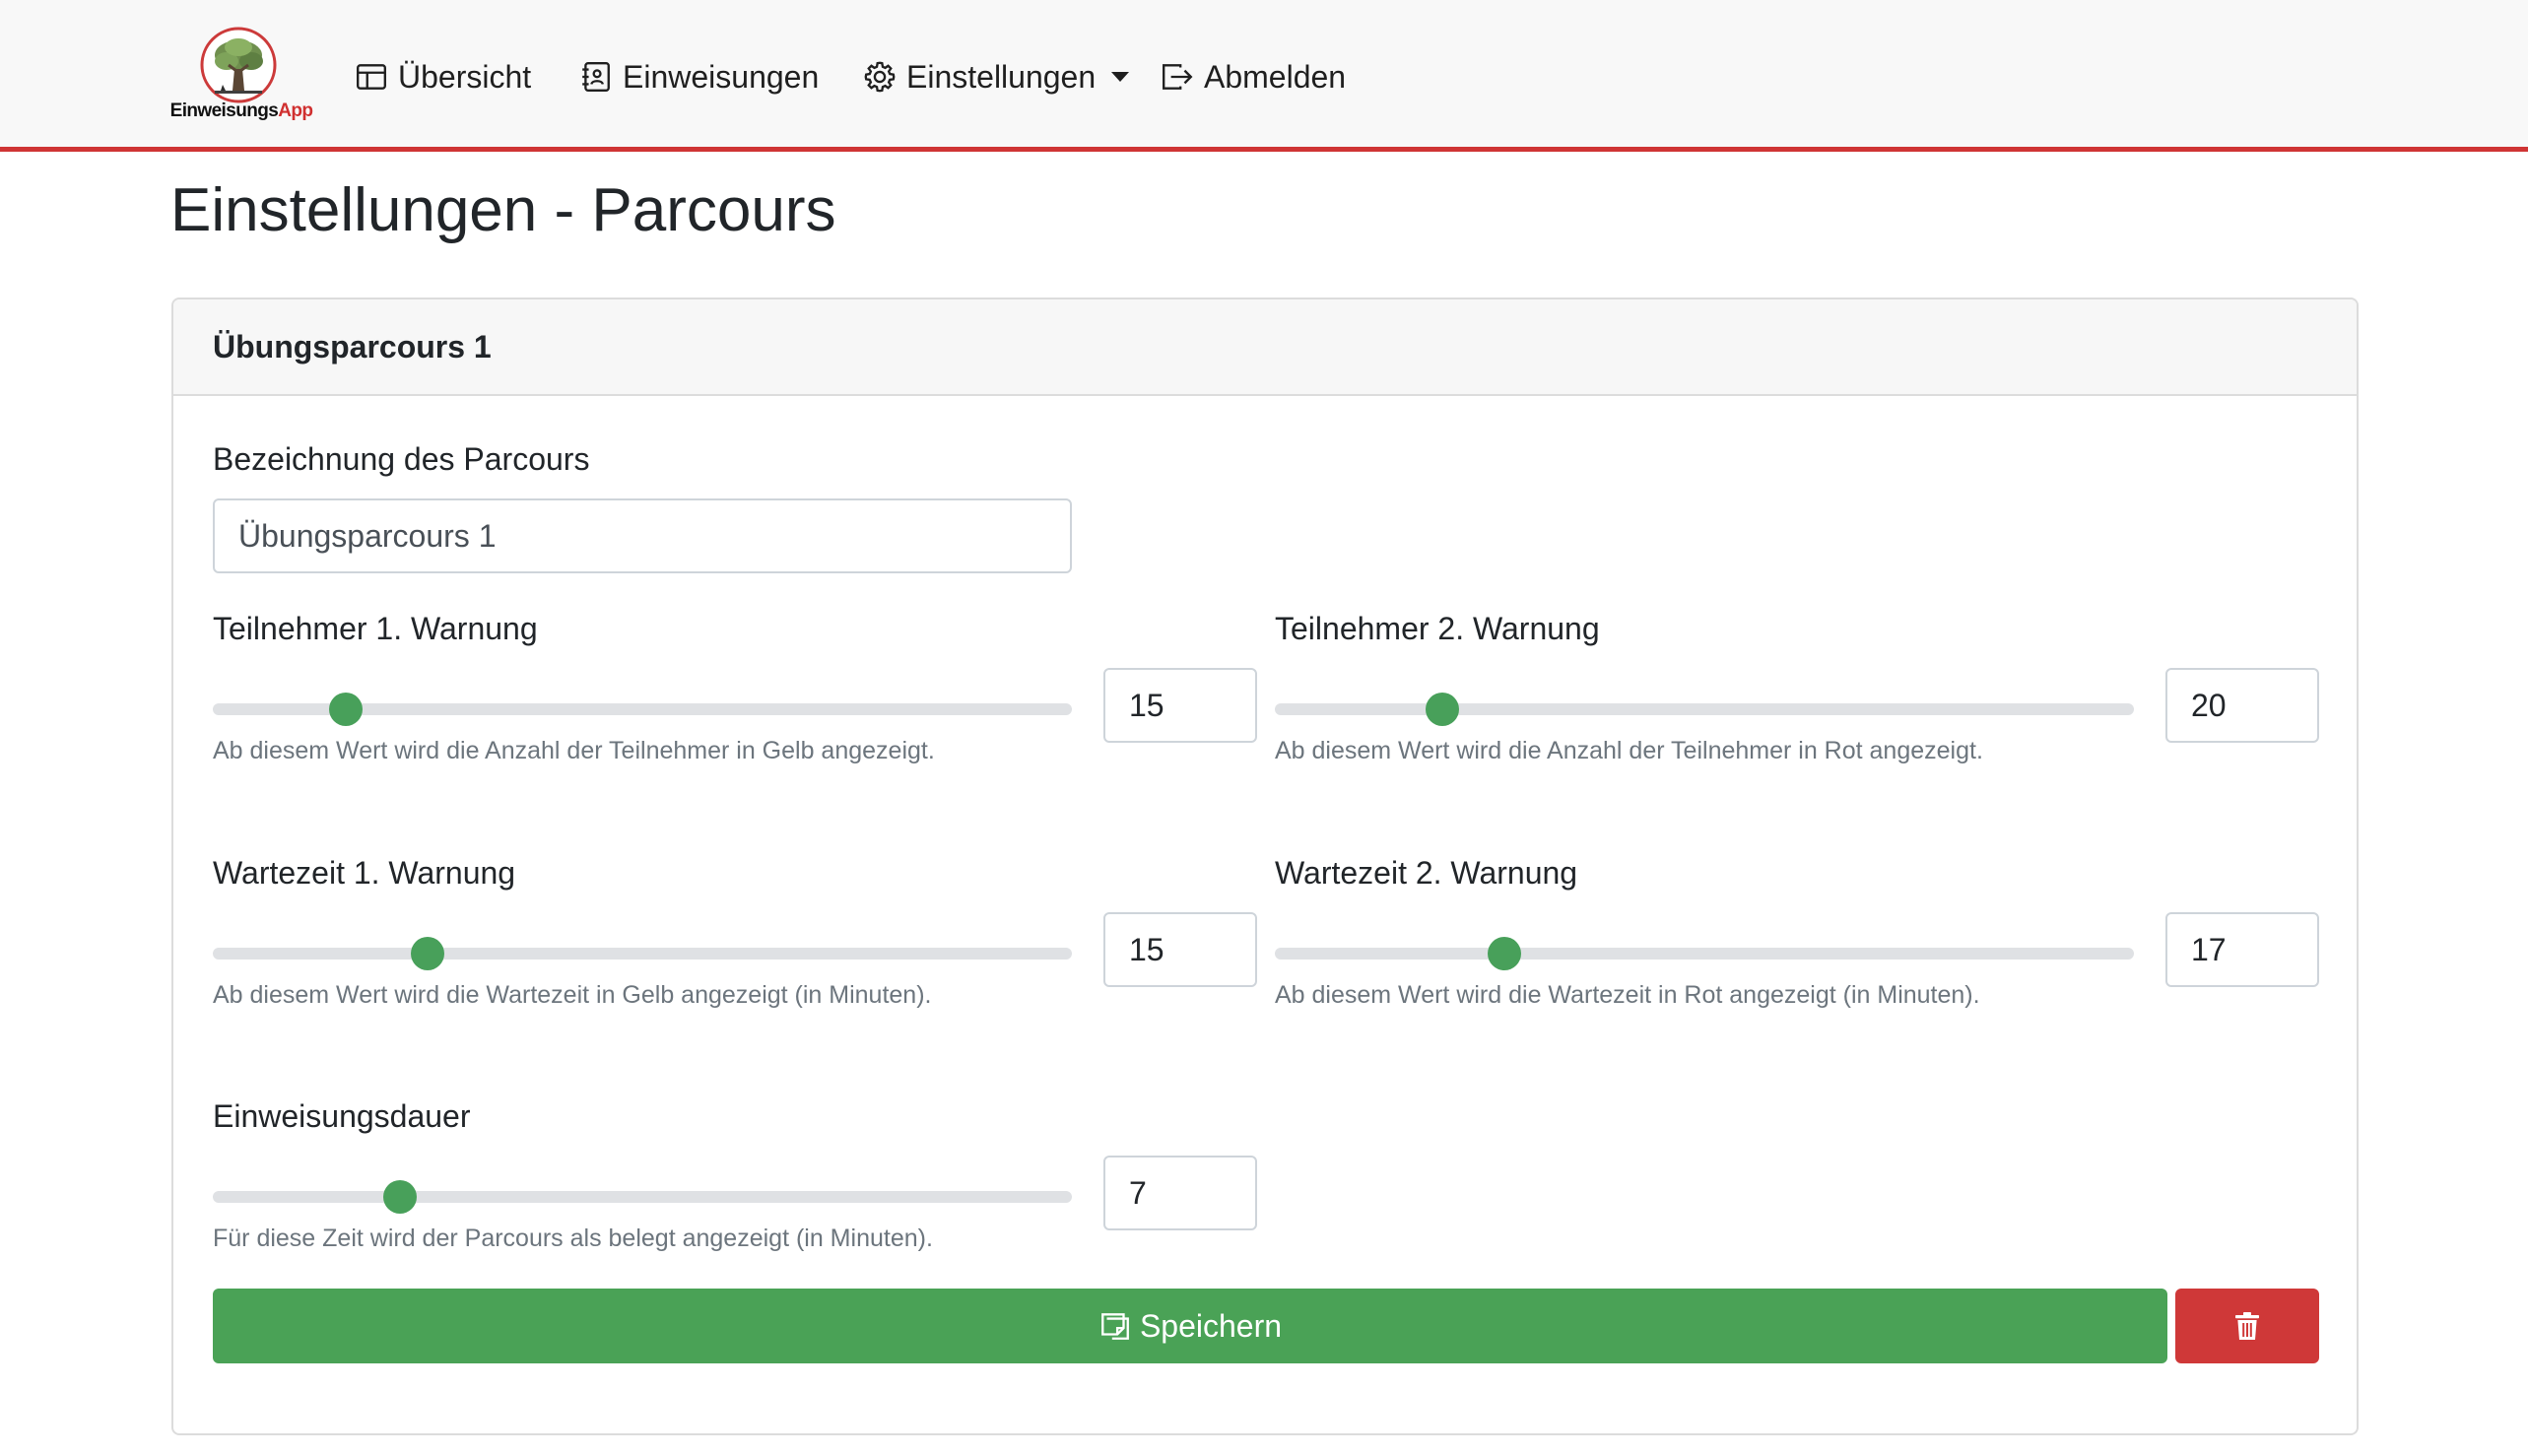  What do you see at coordinates (2242, 949) in the screenshot?
I see `wait-warn2-input` at bounding box center [2242, 949].